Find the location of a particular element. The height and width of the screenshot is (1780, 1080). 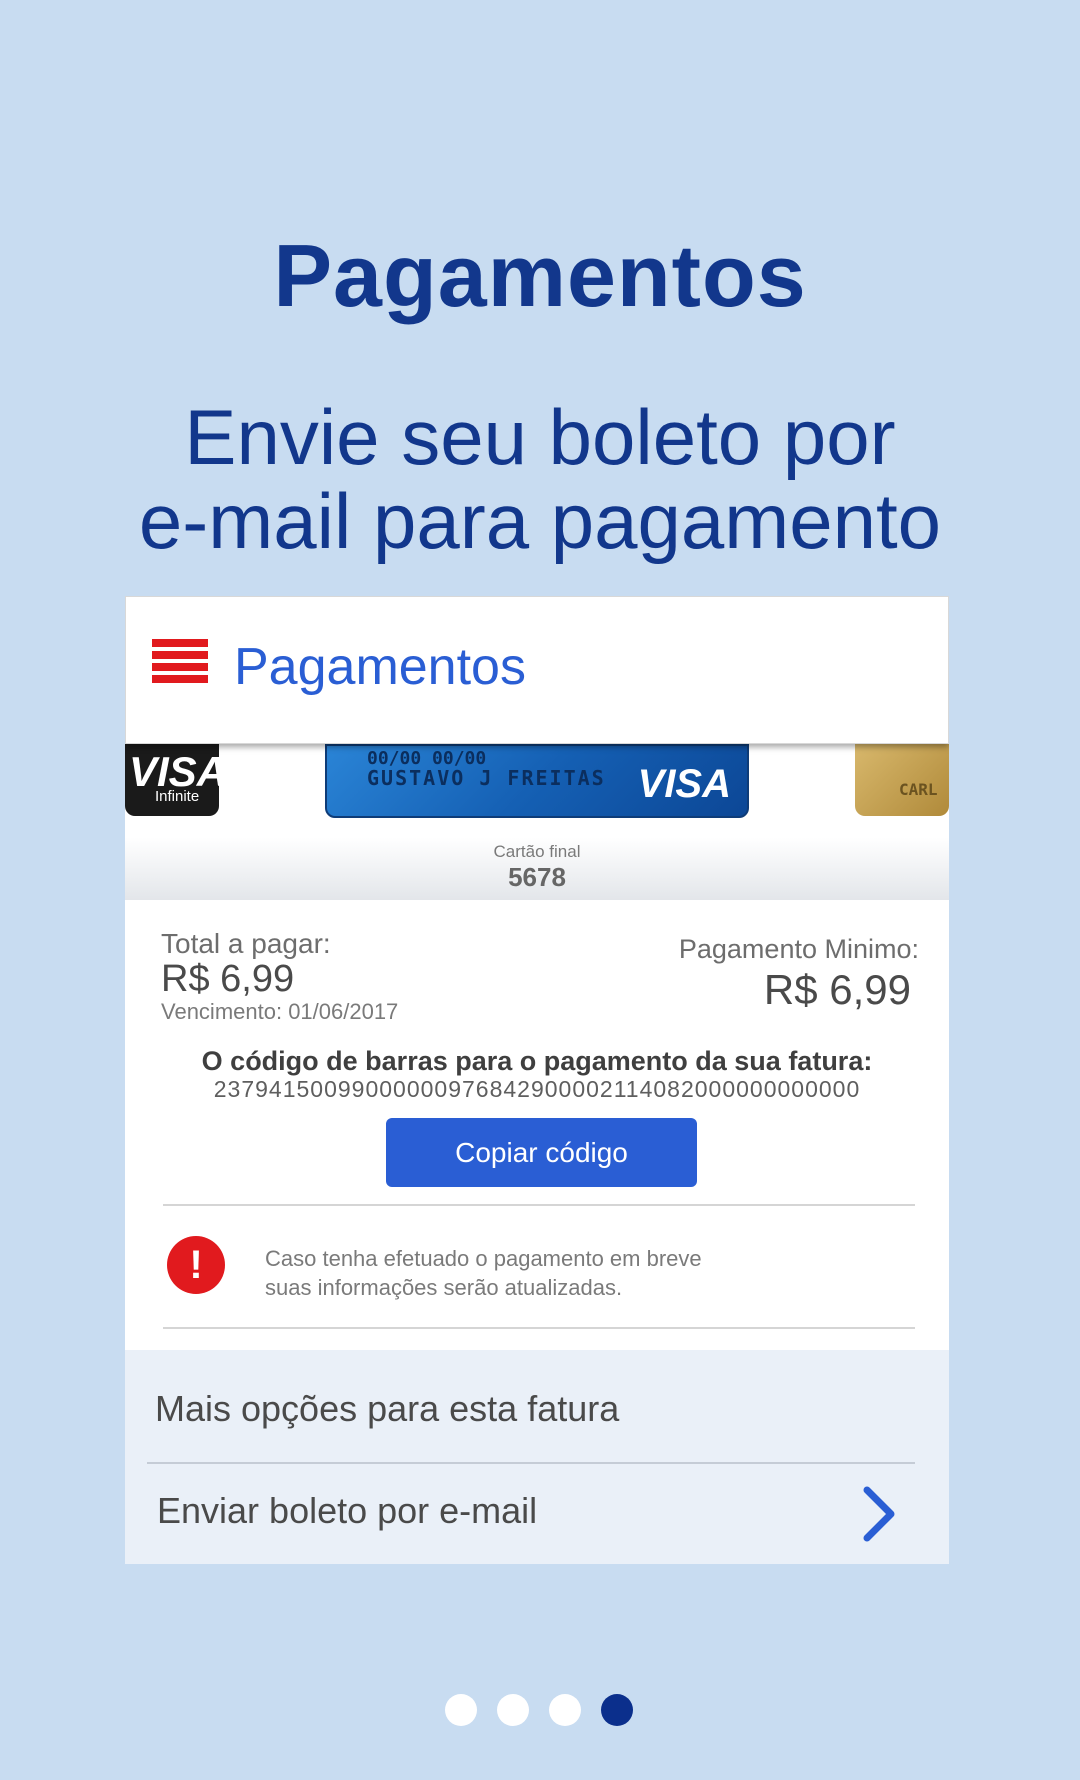

minimum-payment-label: Pagamento Minimo: is located at coordinates (798, 949).